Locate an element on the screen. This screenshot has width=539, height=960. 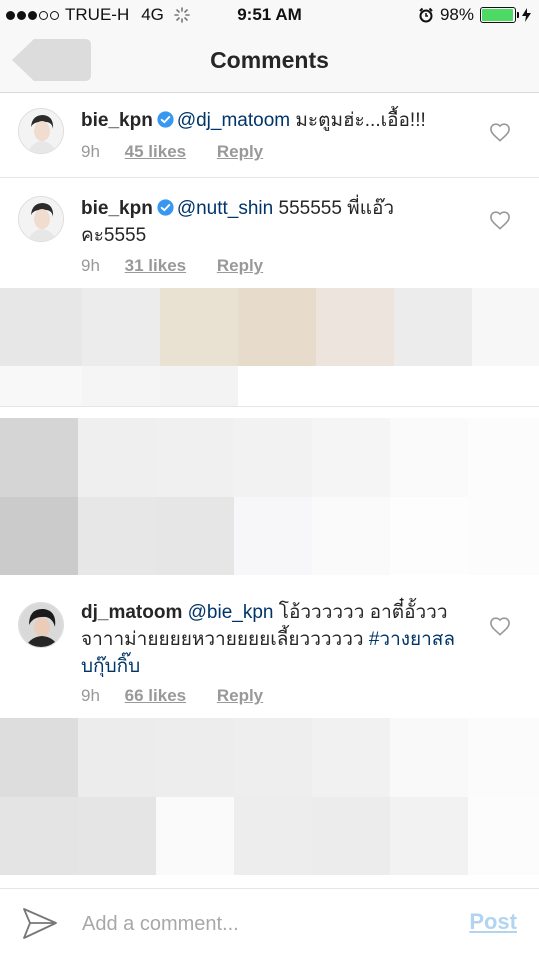
status-bar: TRUE-H 4G 9:51 AM 98% is located at coordinates (269, 15).